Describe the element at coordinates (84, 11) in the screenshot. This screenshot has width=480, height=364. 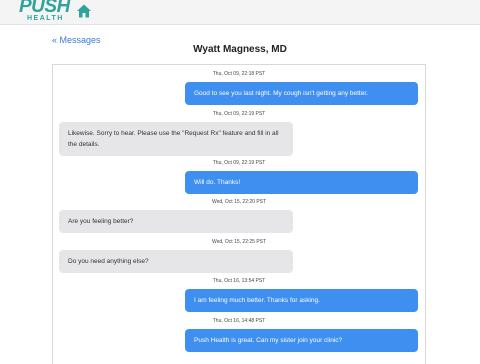
I see `home-icon` at that location.